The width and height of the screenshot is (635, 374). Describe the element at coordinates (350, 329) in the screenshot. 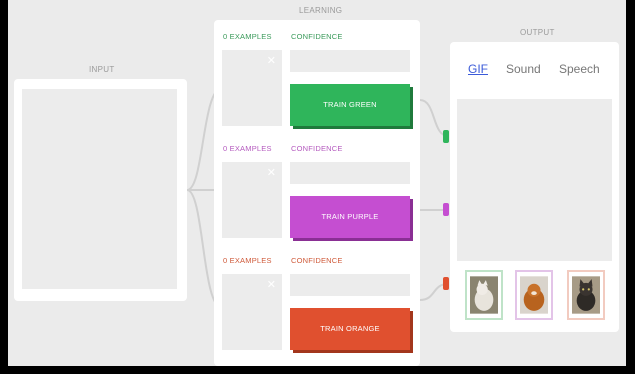

I see `train-orange-button: TRAIN ORANGE` at that location.